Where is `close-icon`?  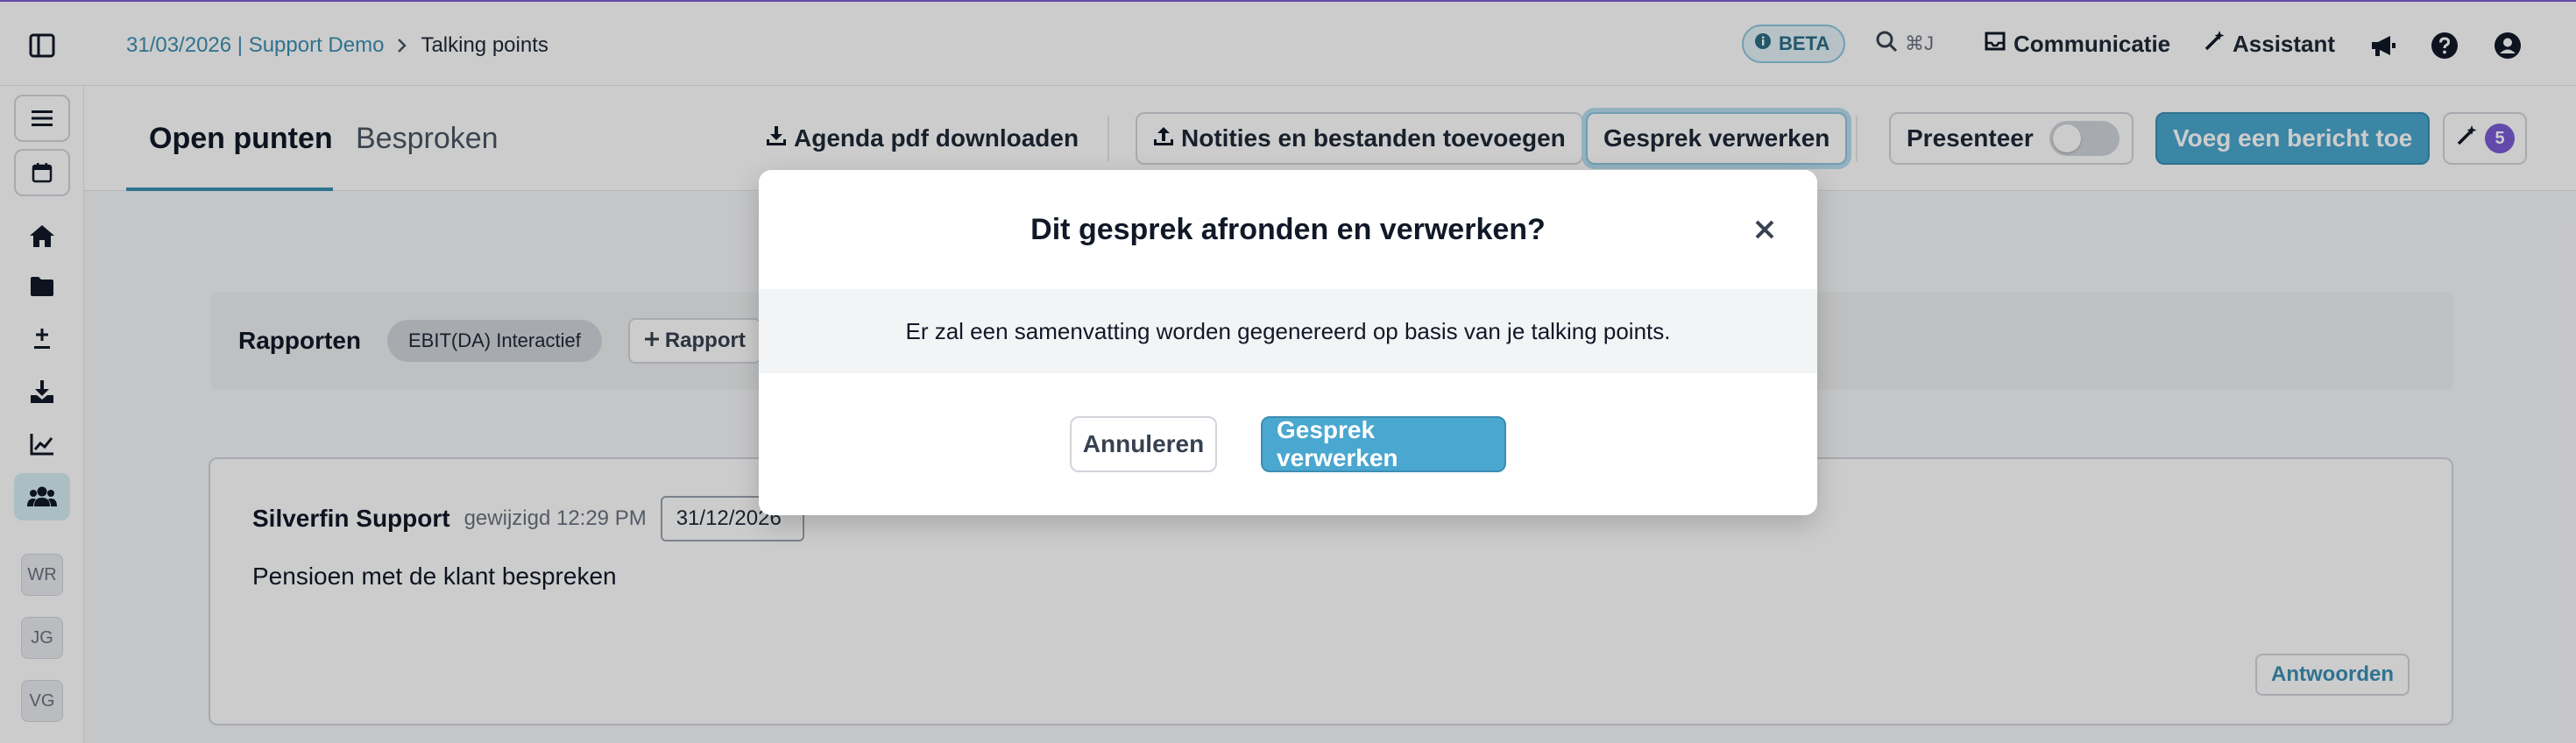
close-icon is located at coordinates (1764, 229).